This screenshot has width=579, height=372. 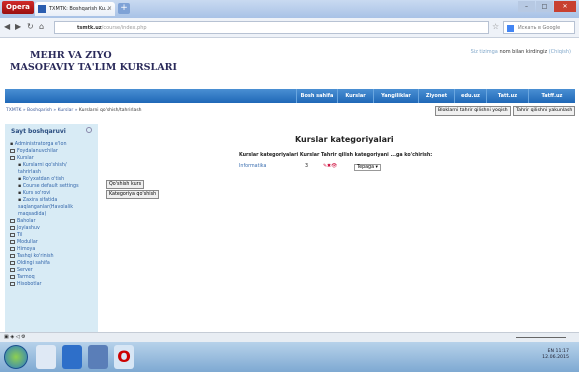 What do you see at coordinates (541, 337) in the screenshot?
I see `zoom-slider` at bounding box center [541, 337].